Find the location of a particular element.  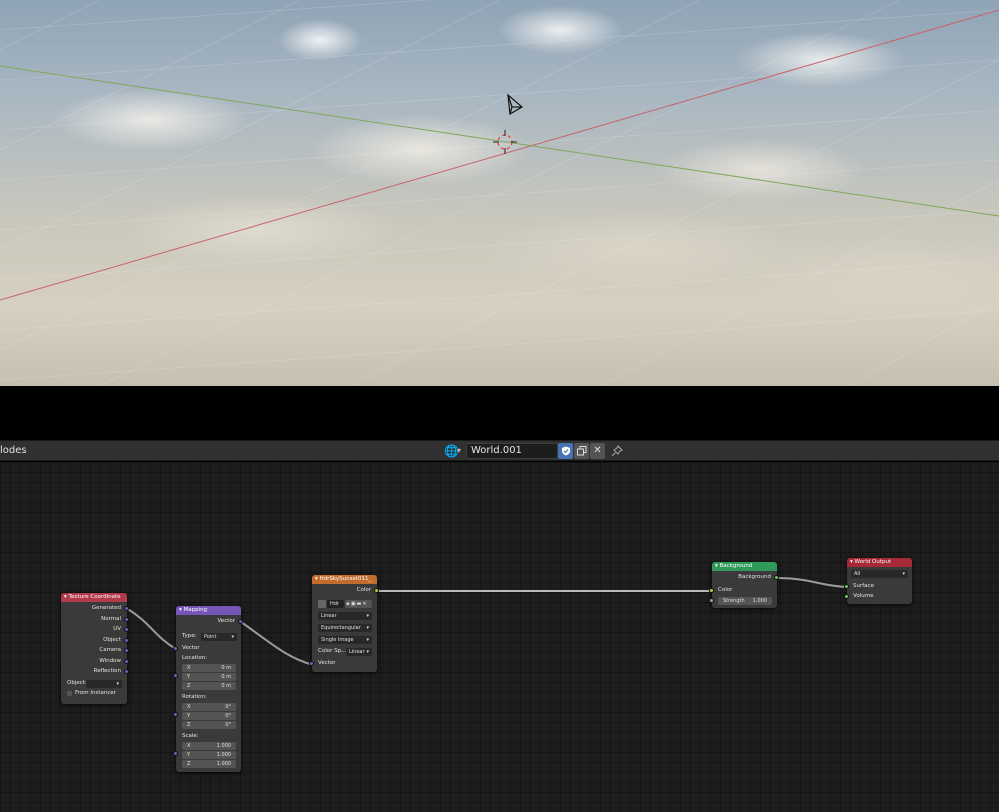

output-camera: Camera is located at coordinates (110, 650).